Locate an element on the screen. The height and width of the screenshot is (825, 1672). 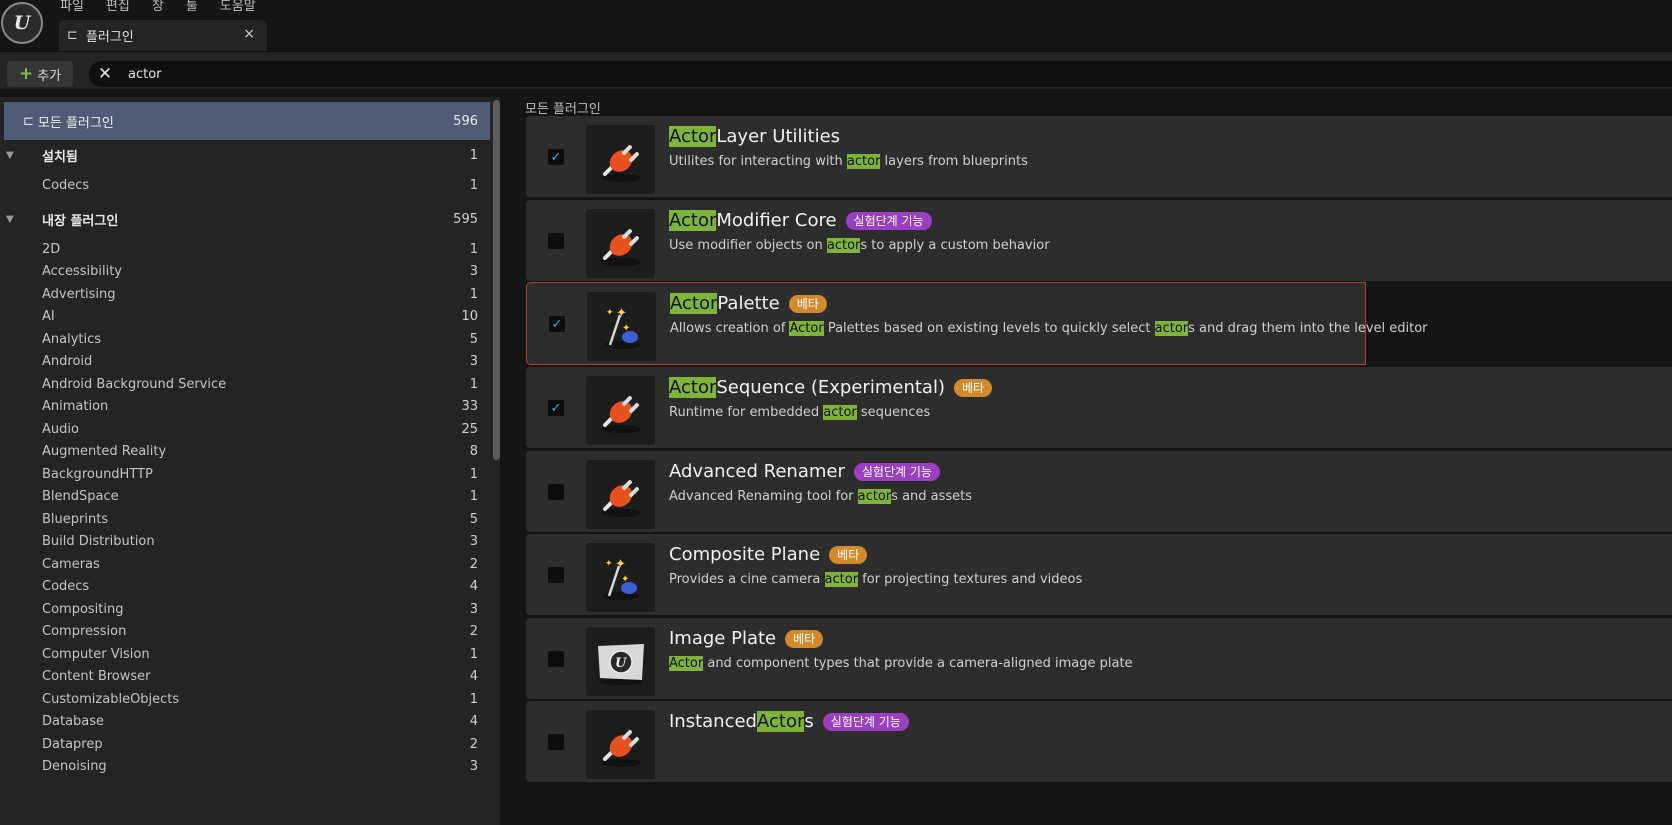
sidebar-item-label: 설치됨 is located at coordinates (60, 157).